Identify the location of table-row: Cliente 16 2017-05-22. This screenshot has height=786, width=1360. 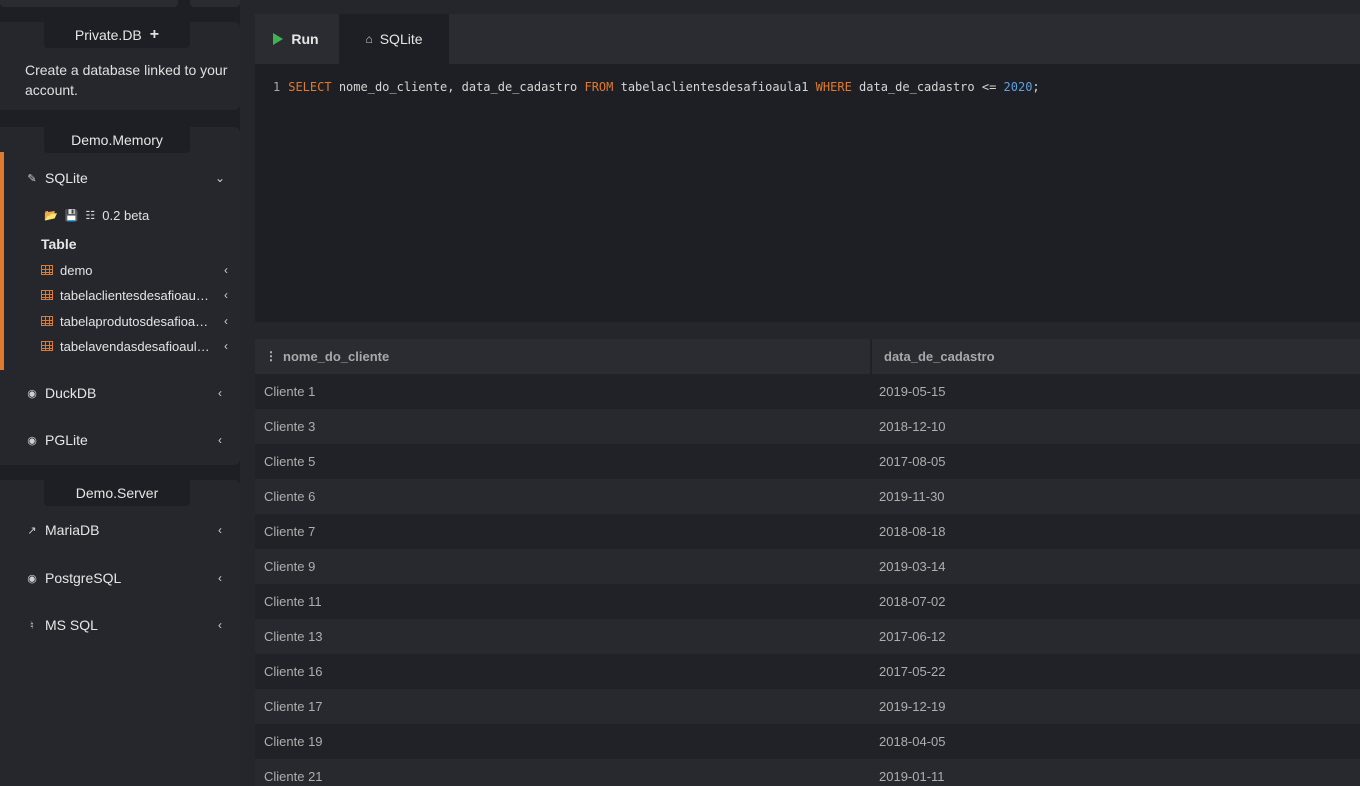
(807, 671).